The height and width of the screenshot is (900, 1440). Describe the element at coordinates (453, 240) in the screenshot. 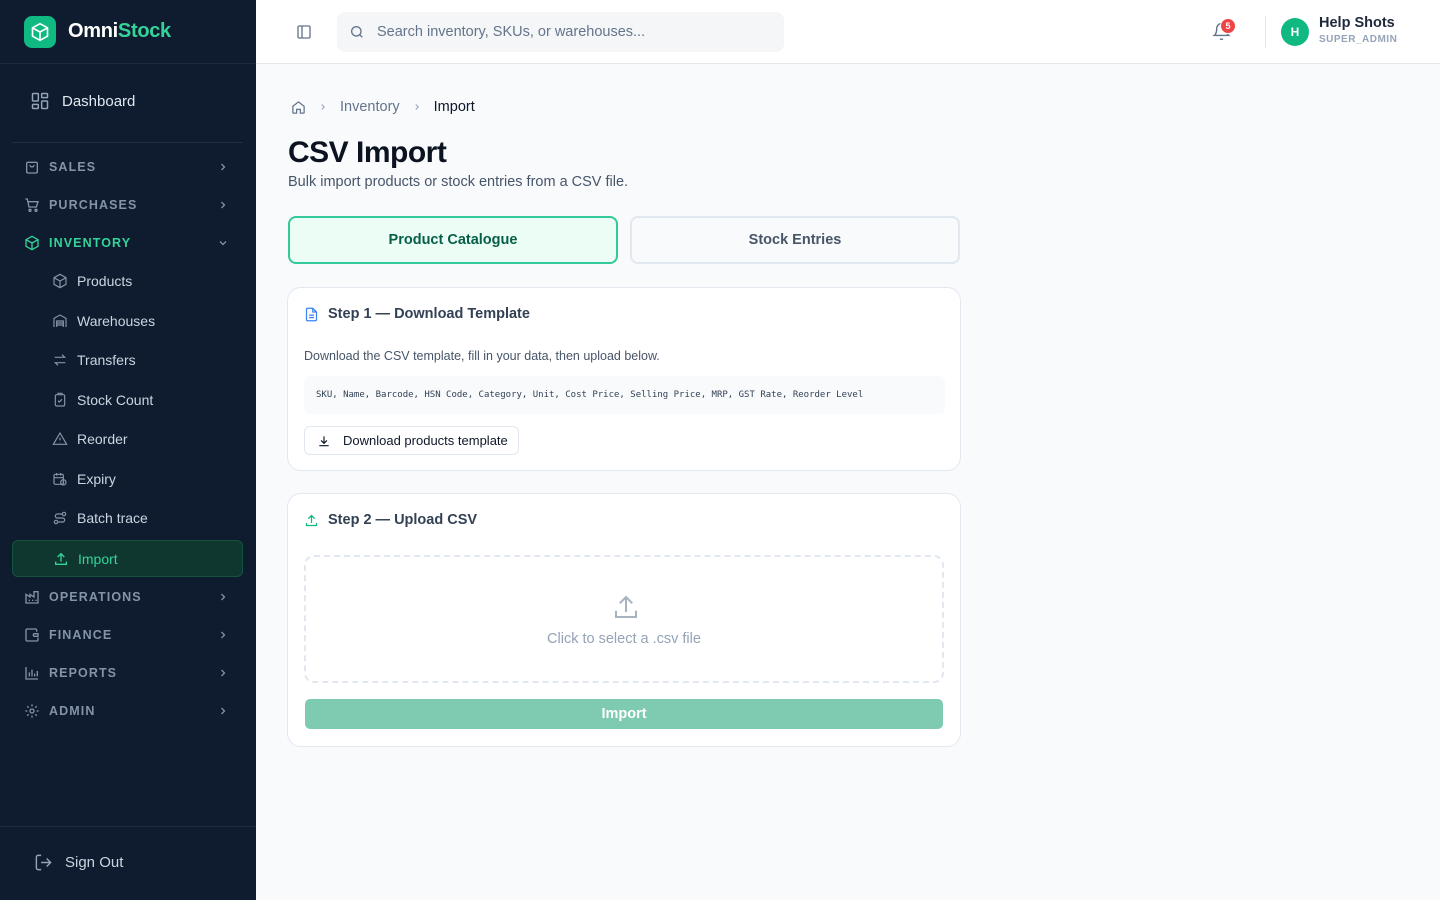

I see `tab-product-catalogue: Product Catalogue` at that location.